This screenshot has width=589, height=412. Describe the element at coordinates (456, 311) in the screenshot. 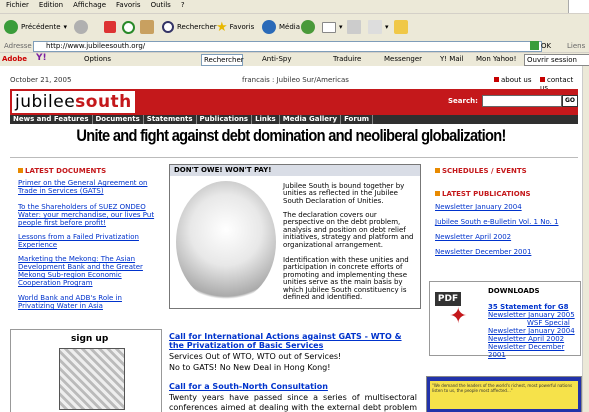

I see `pdf-icon: PDF ✦` at that location.